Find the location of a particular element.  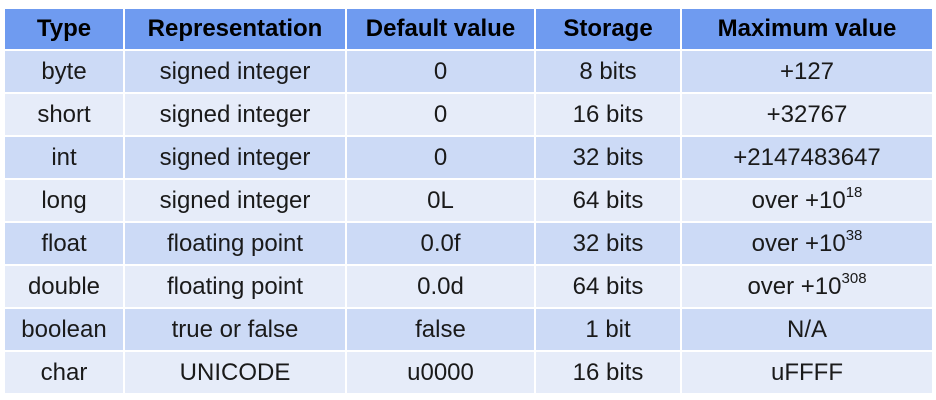

cell-maximum: over +10308 is located at coordinates (807, 287).